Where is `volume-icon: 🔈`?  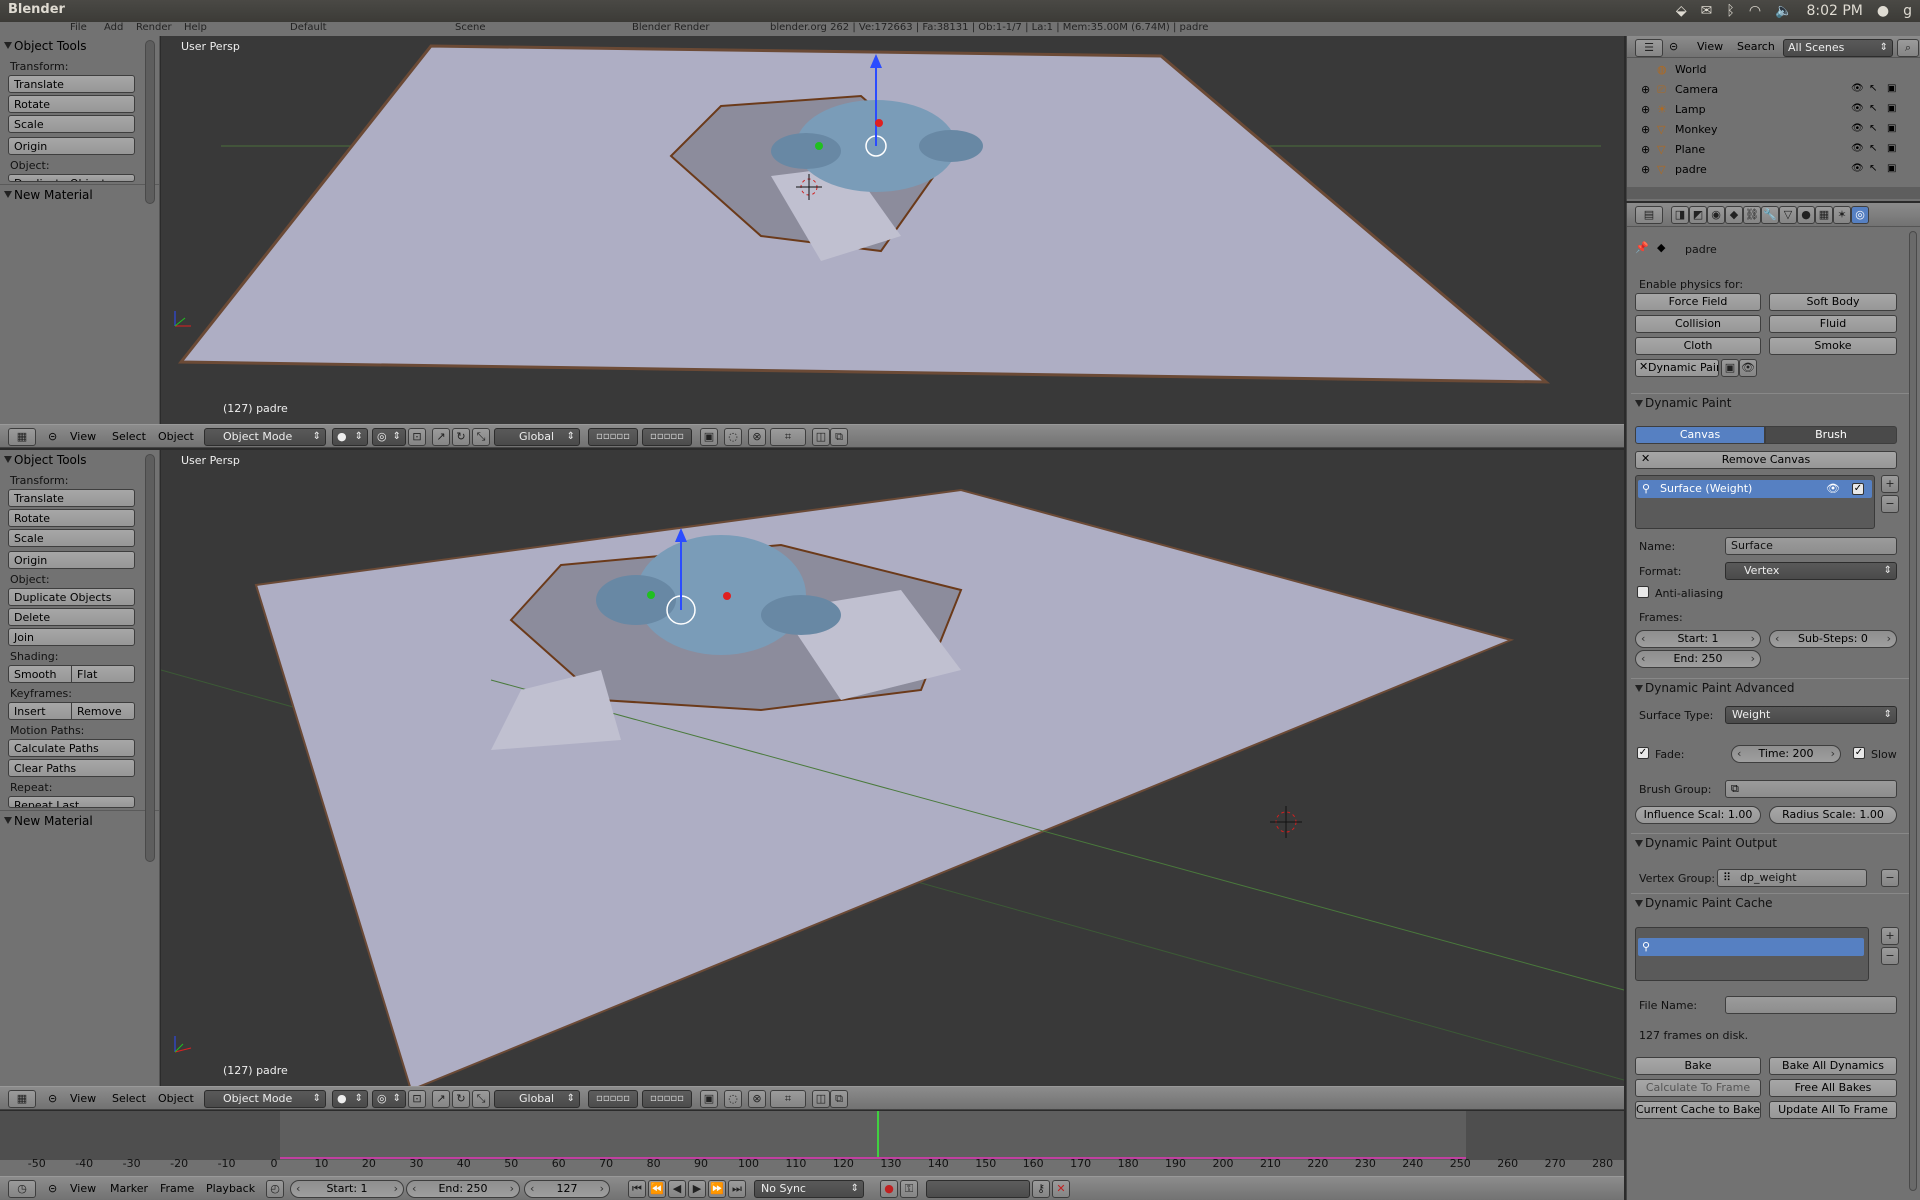 volume-icon: 🔈 is located at coordinates (1783, 11).